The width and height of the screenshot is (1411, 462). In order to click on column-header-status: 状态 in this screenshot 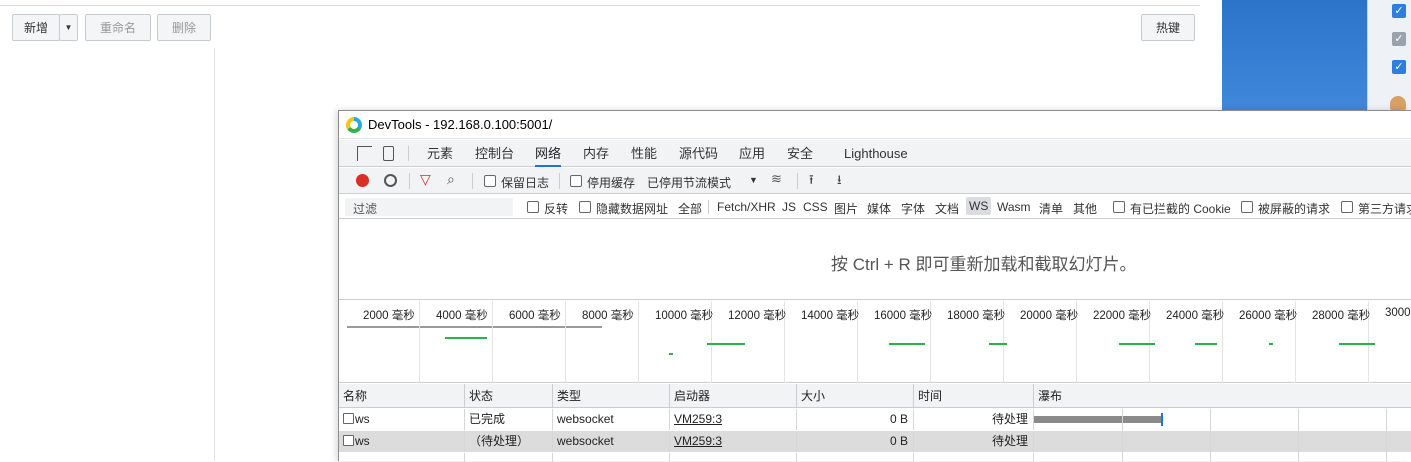, I will do `click(509, 396)`.